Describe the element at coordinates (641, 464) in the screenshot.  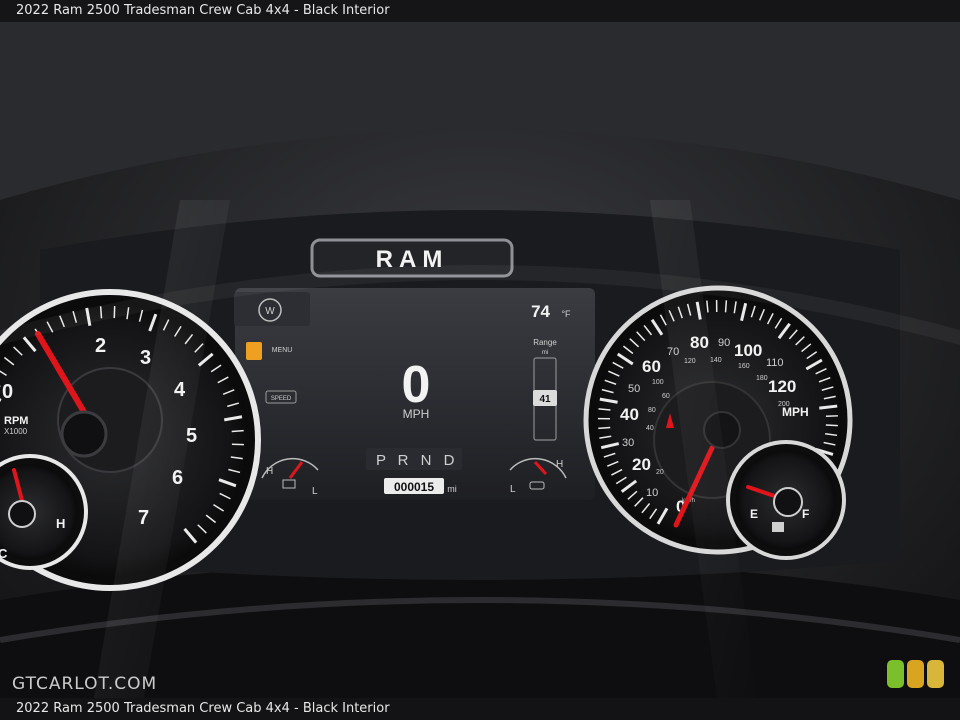
I see `speed-label-20: 20` at that location.